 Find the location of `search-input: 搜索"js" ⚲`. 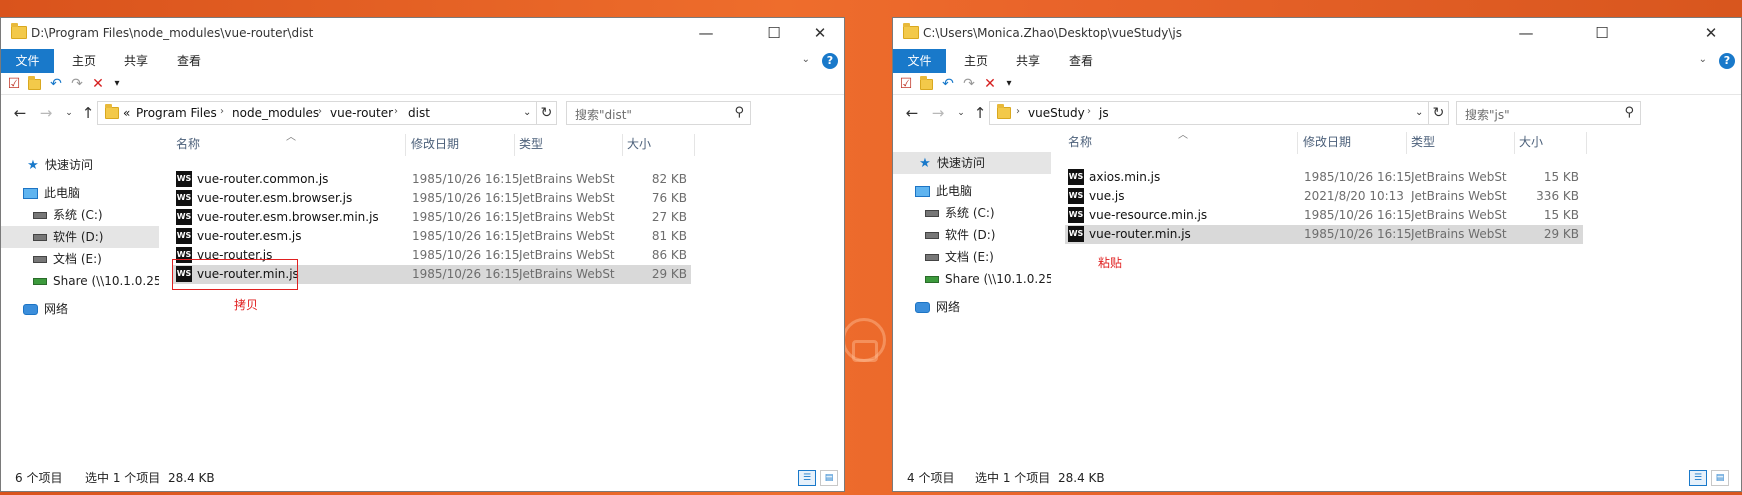

search-input: 搜索"js" ⚲ is located at coordinates (1548, 113).